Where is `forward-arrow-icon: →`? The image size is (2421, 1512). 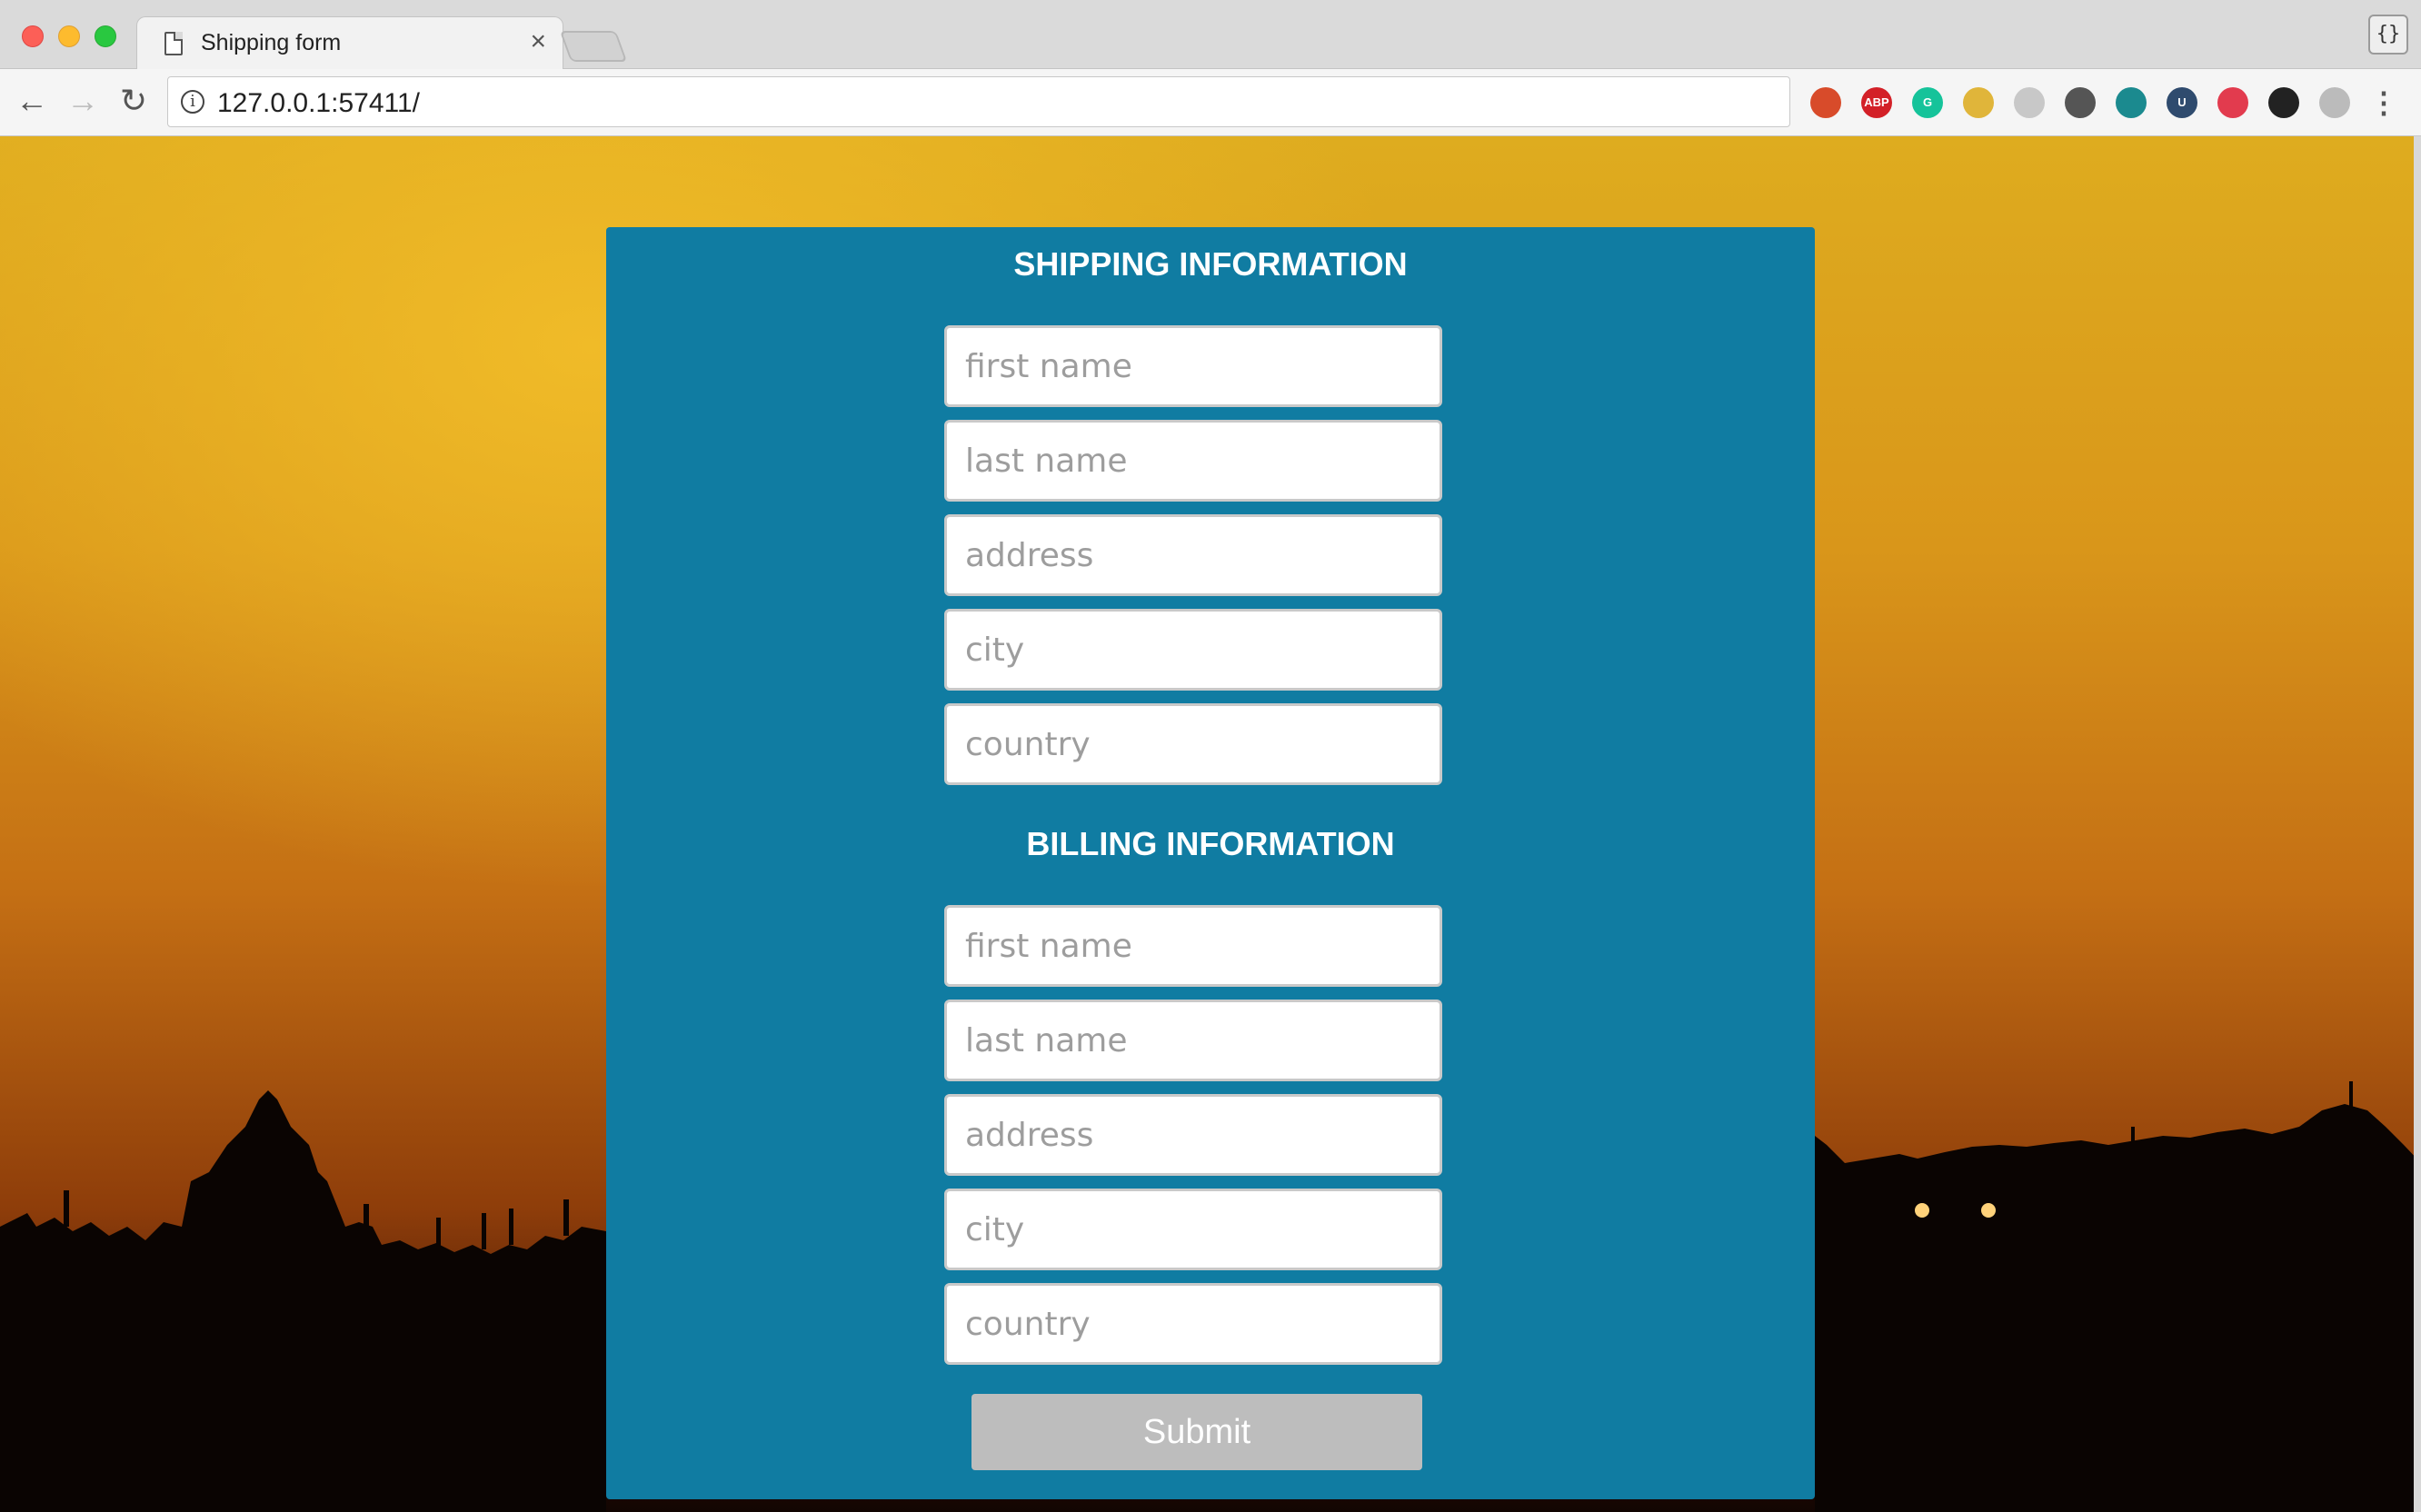 forward-arrow-icon: → is located at coordinates (83, 101).